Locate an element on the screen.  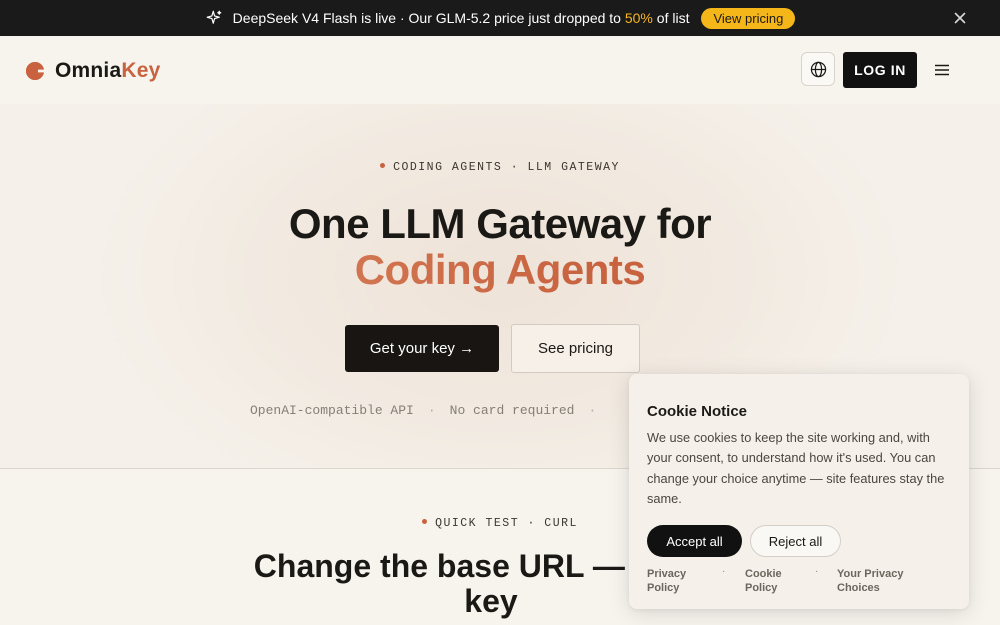
brand-logo: OmniaKey is located at coordinates (92, 71).